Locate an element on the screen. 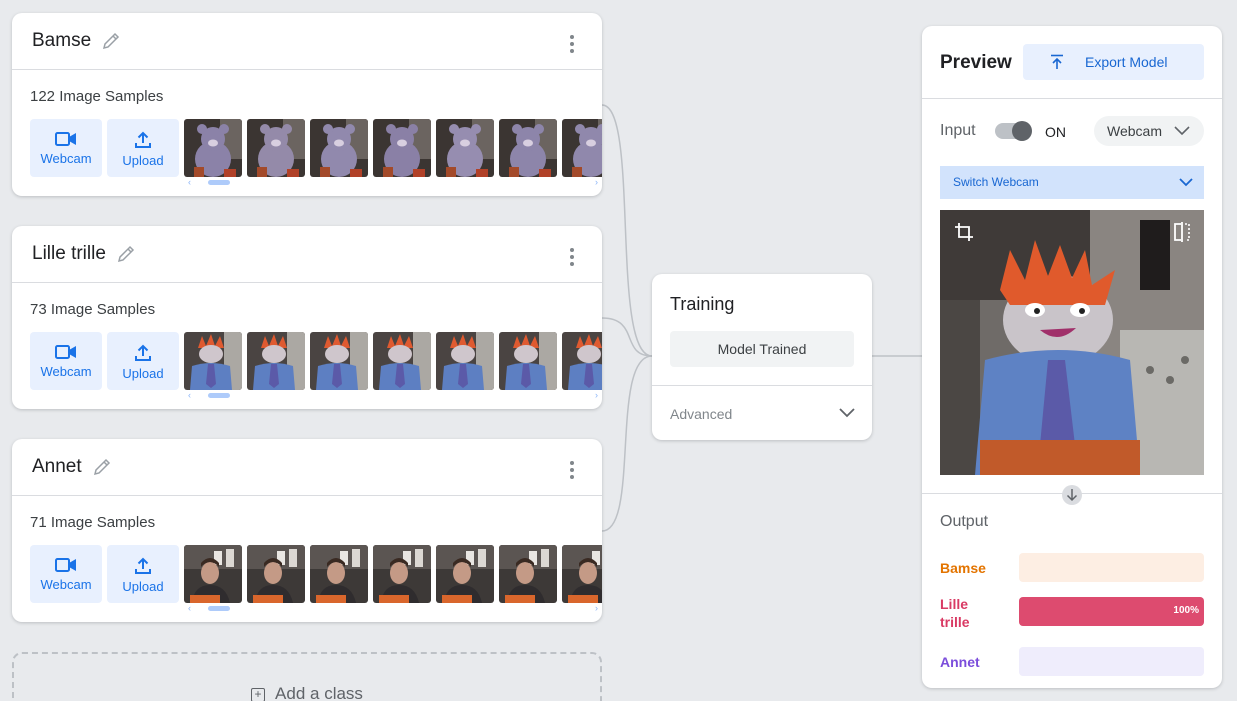 The height and width of the screenshot is (701, 1237). output-class-label: Annet is located at coordinates (960, 662).